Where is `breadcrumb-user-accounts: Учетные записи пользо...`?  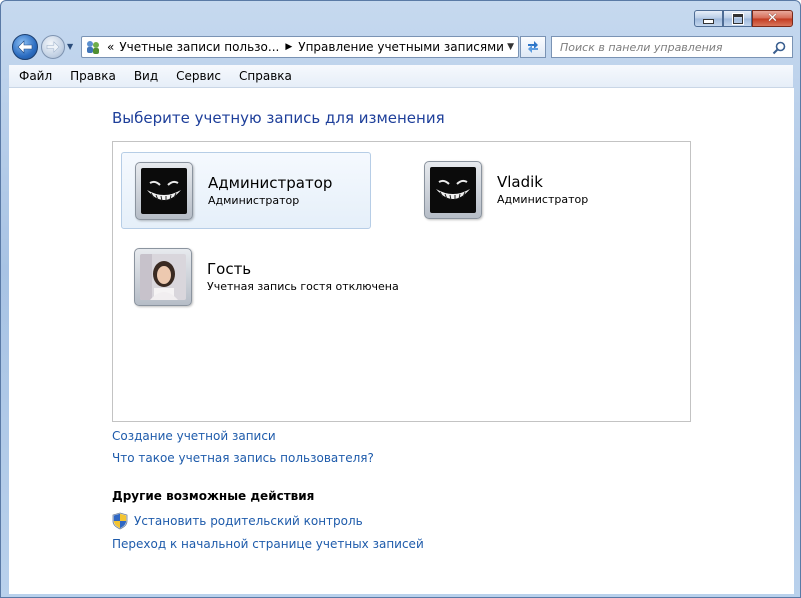
breadcrumb-user-accounts: Учетные записи пользо... is located at coordinates (199, 47).